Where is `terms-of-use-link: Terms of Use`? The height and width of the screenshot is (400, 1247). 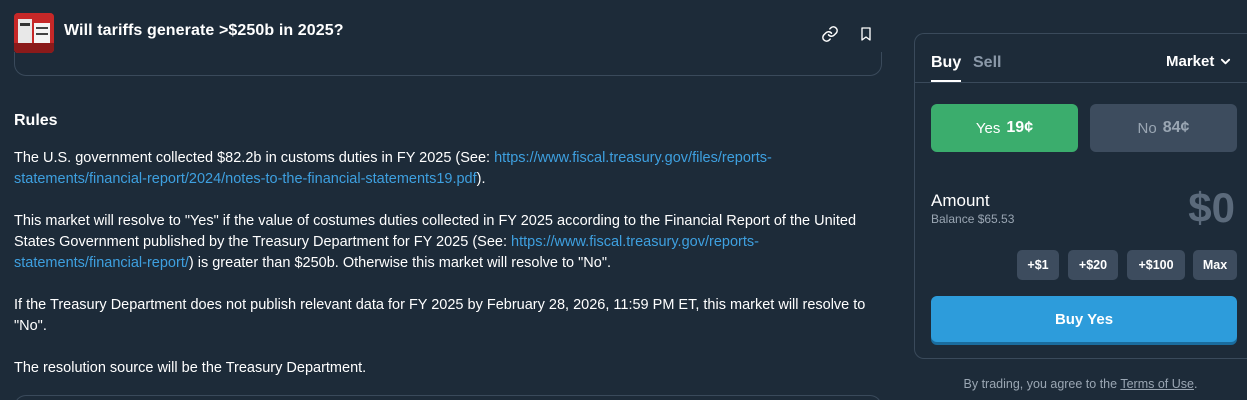 terms-of-use-link: Terms of Use is located at coordinates (1157, 384).